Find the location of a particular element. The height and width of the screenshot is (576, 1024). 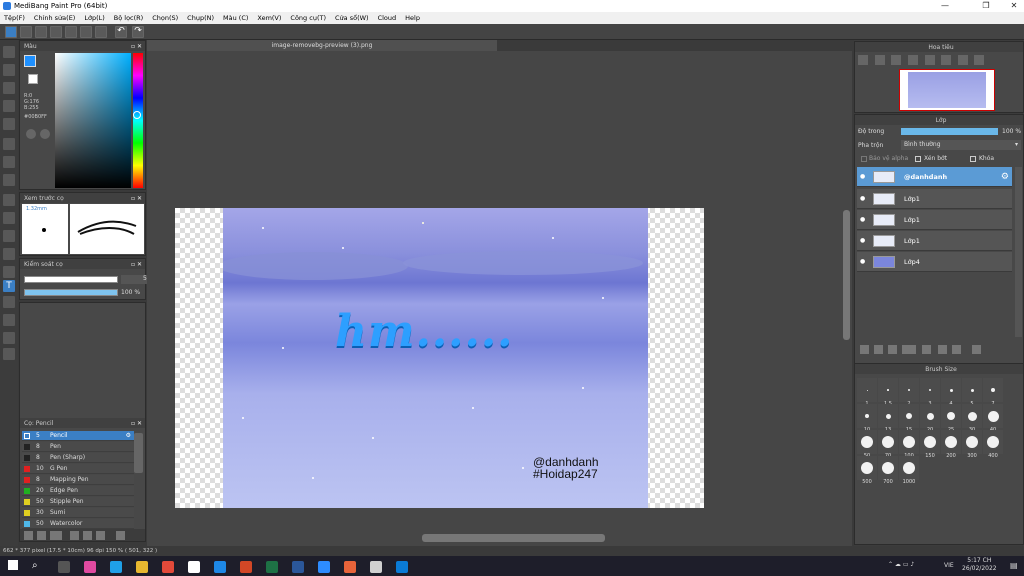

brush-size-option: 30 is located at coordinates (972, 418).